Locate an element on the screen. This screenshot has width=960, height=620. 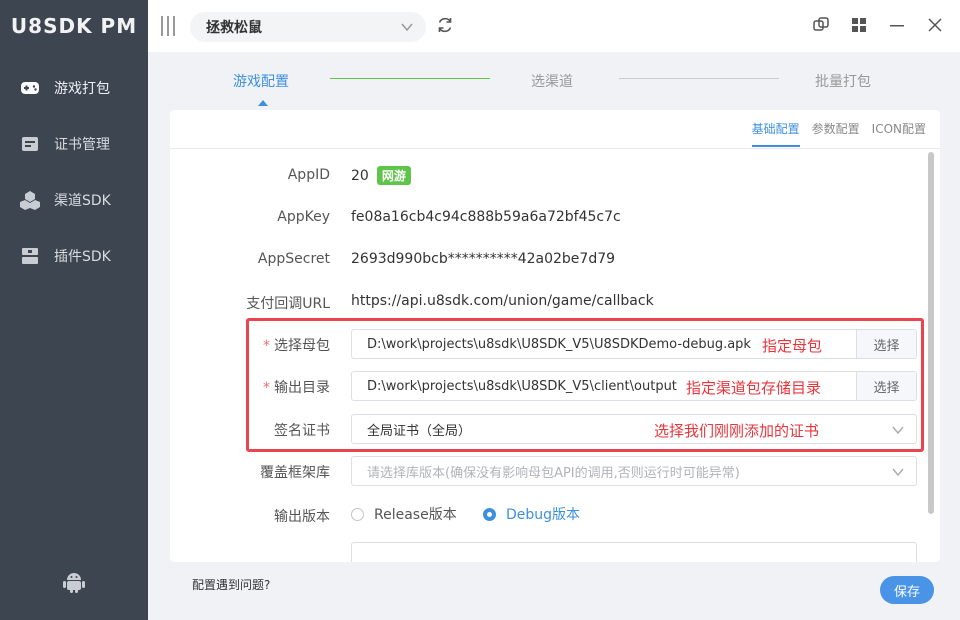
sidebar-item-certificates: 证书管理 is located at coordinates (74, 144).